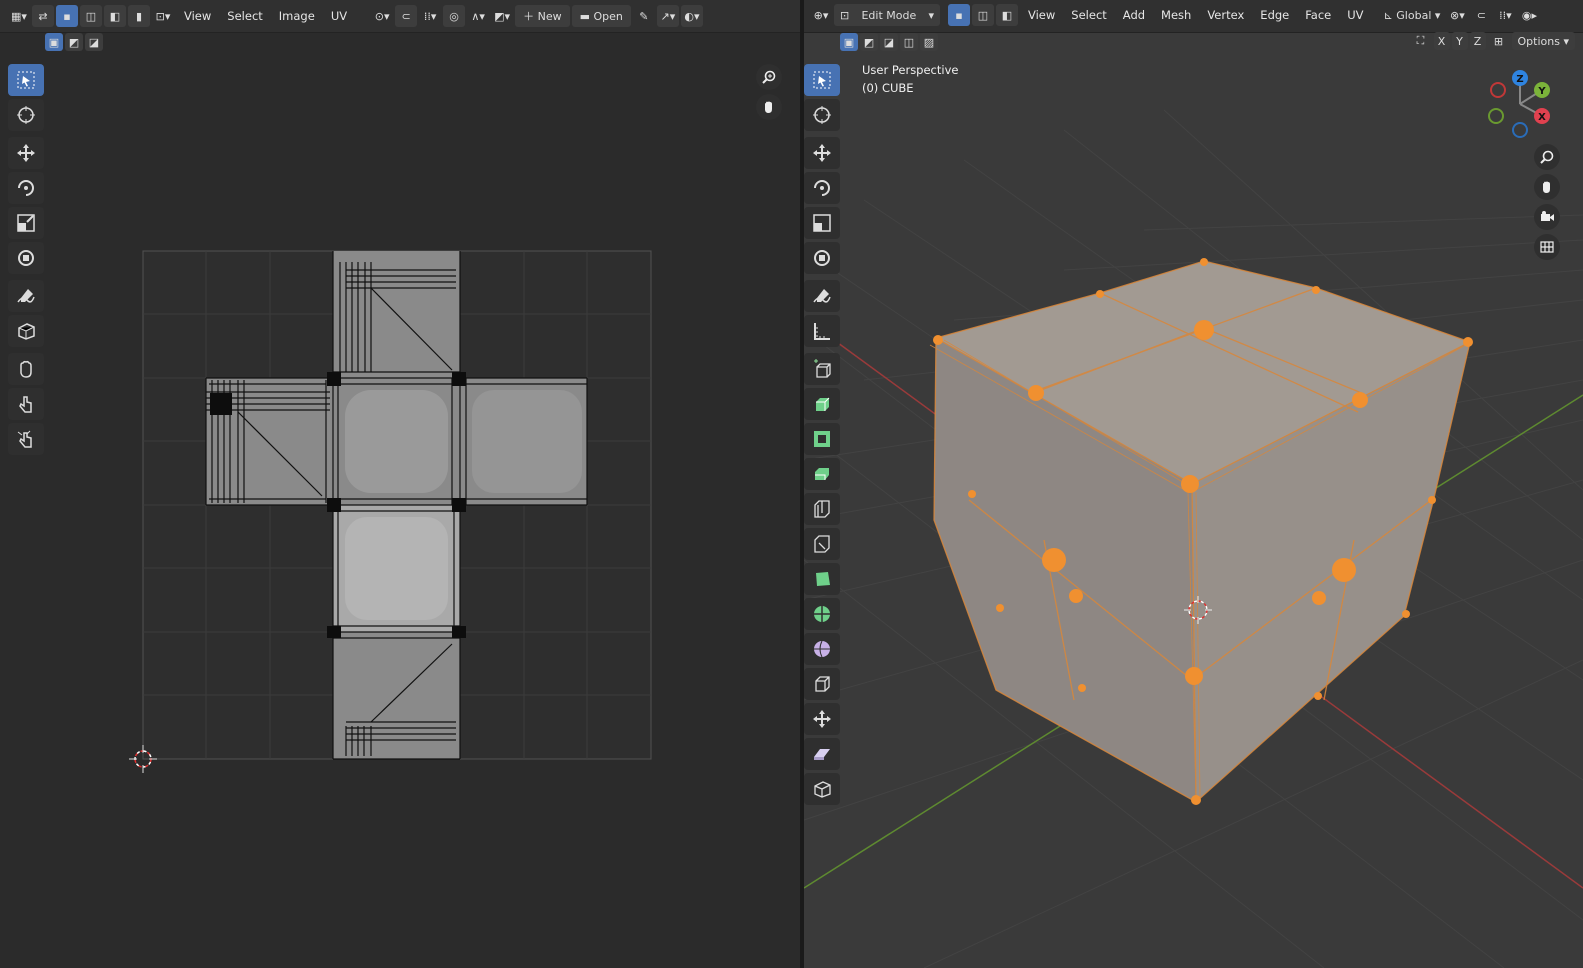 The height and width of the screenshot is (968, 1583). What do you see at coordinates (1176, 15) in the screenshot?
I see `menu-mesh: Mesh` at bounding box center [1176, 15].